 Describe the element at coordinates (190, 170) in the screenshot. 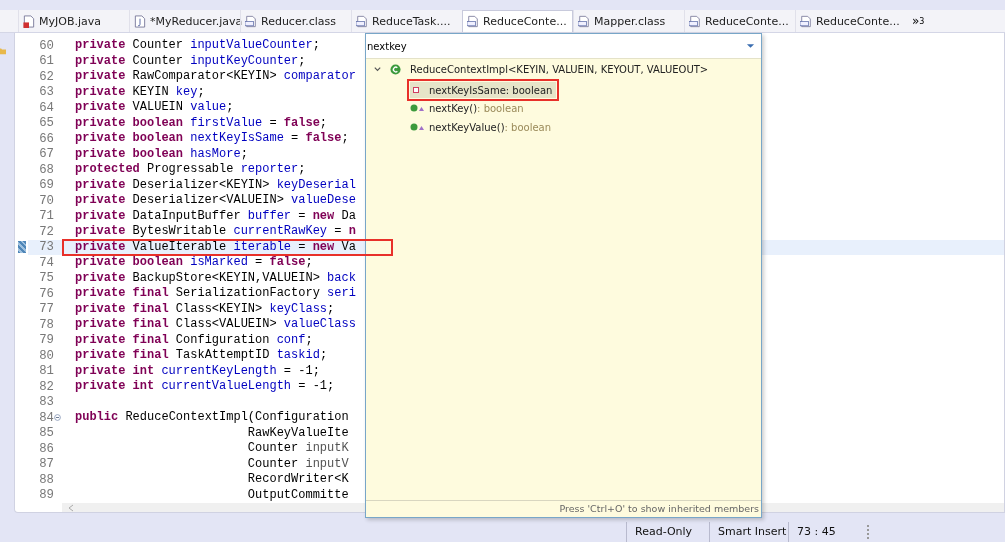

I see `code-line: protected Progressable reporter;` at that location.